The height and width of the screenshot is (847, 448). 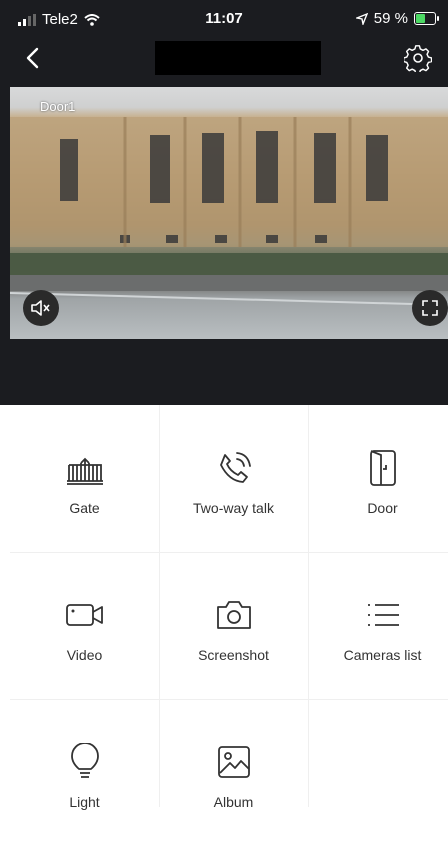 I want to click on action-label: Cameras list, so click(x=382, y=655).